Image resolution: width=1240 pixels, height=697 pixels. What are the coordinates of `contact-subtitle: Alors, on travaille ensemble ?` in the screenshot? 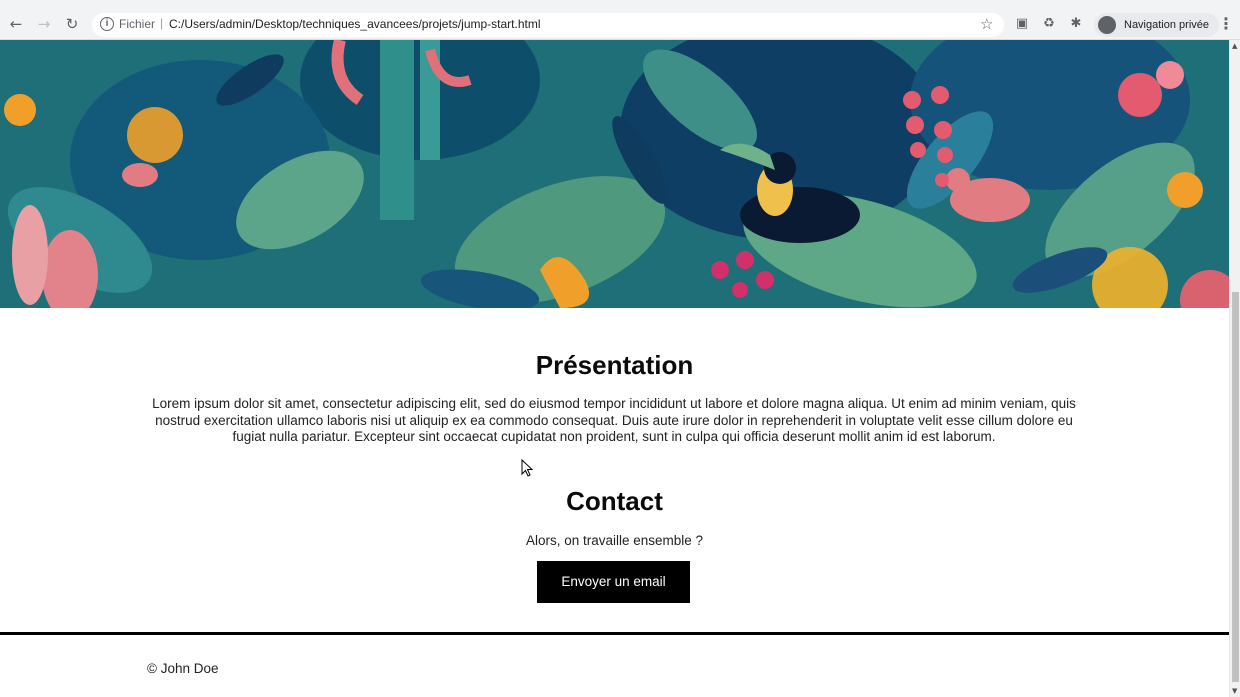 It's located at (614, 540).